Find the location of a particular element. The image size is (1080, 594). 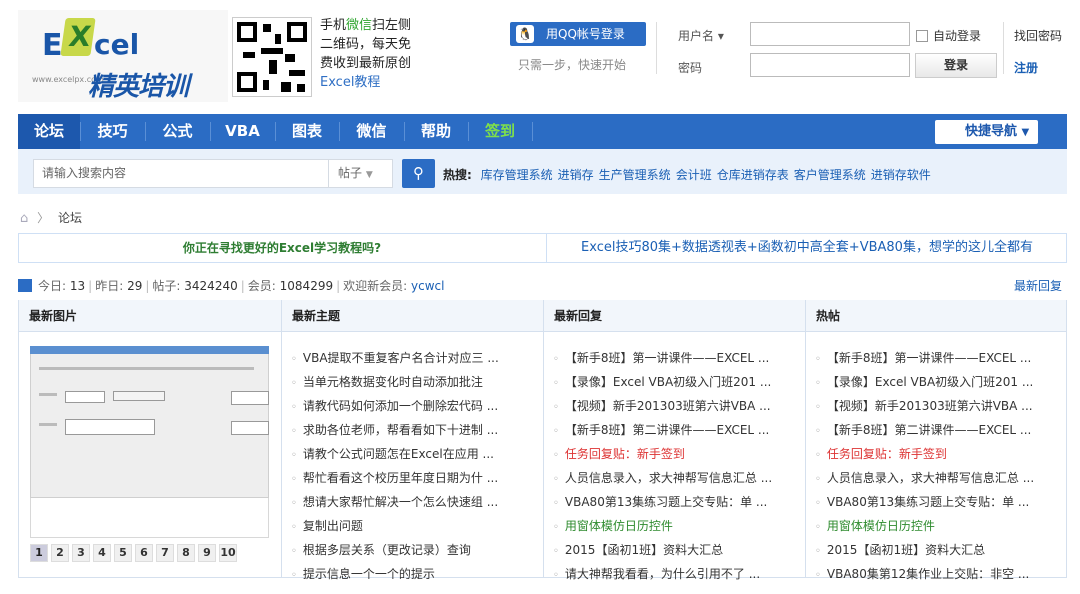

nav-item-tips: 技巧 is located at coordinates (112, 131).